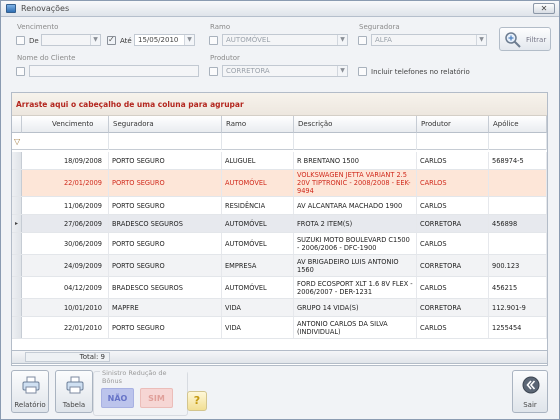 The width and height of the screenshot is (560, 420). I want to click on cell-vencimento: 27/06/2009, so click(65, 223).